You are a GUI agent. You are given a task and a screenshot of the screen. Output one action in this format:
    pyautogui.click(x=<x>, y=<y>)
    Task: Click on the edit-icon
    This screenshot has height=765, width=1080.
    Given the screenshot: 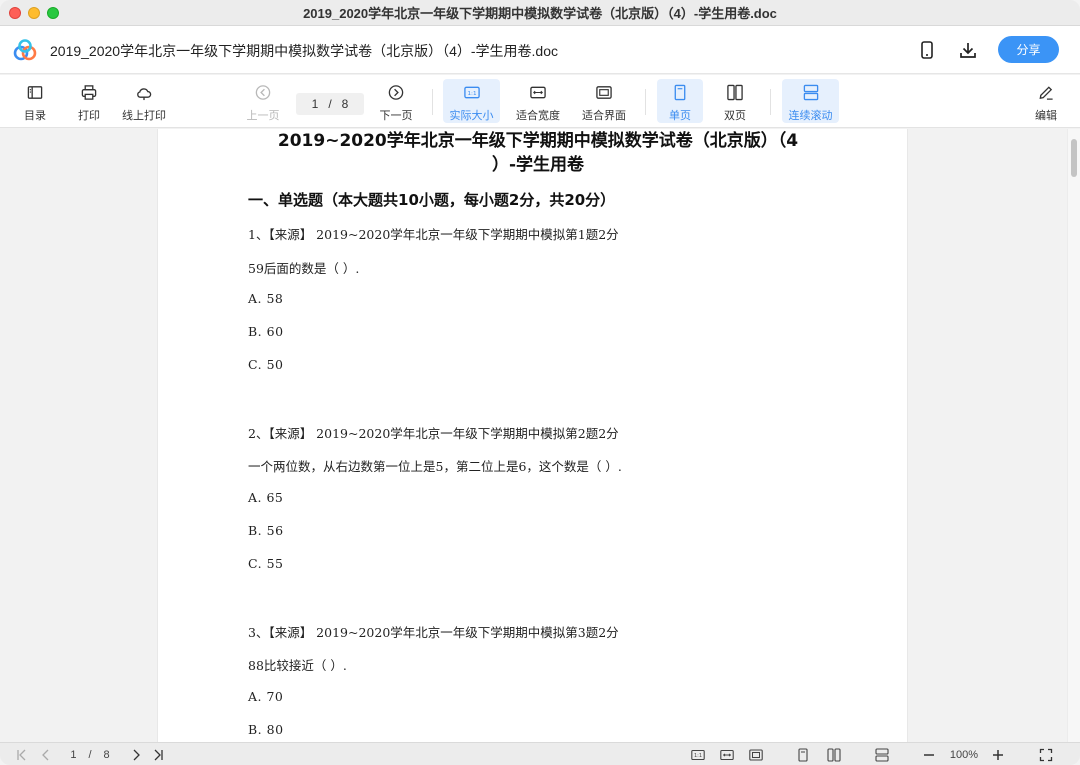 What is the action you would take?
    pyautogui.click(x=1046, y=93)
    